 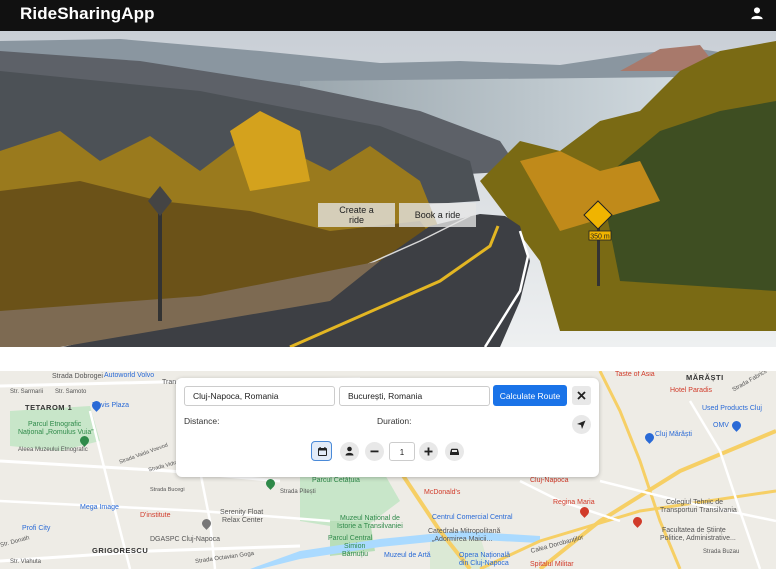 I want to click on calculate-route-button: Calculate Route, so click(x=530, y=395).